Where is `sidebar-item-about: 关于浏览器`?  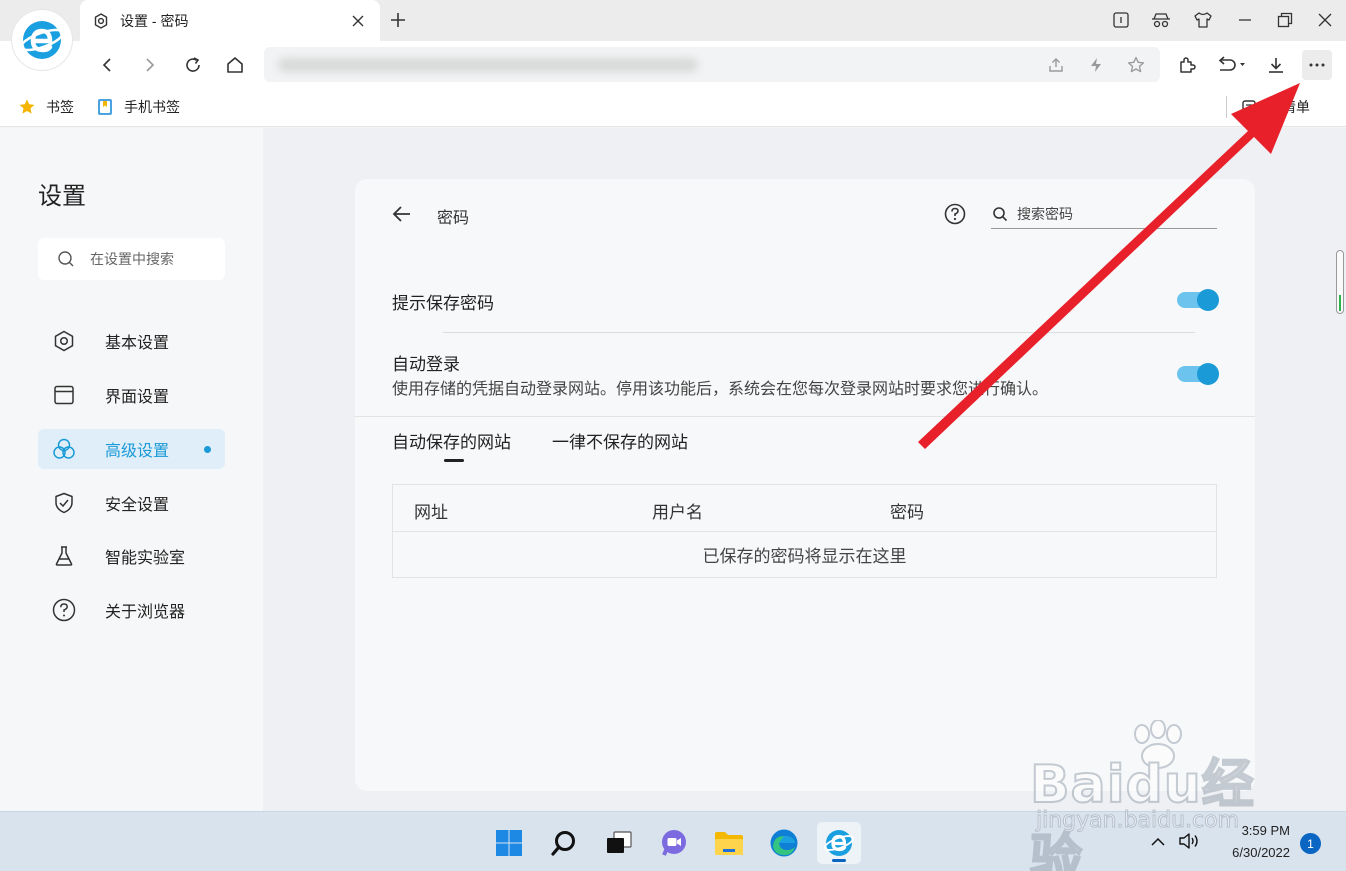
sidebar-item-about: 关于浏览器 is located at coordinates (131, 610).